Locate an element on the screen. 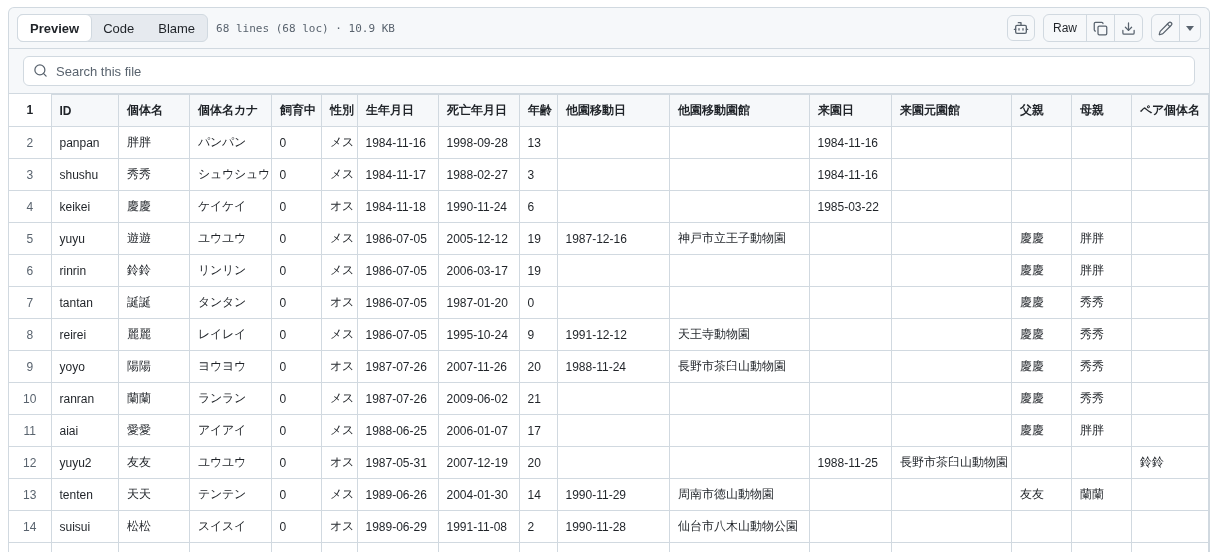 The image size is (1220, 552). view-tab: Code is located at coordinates (119, 28).